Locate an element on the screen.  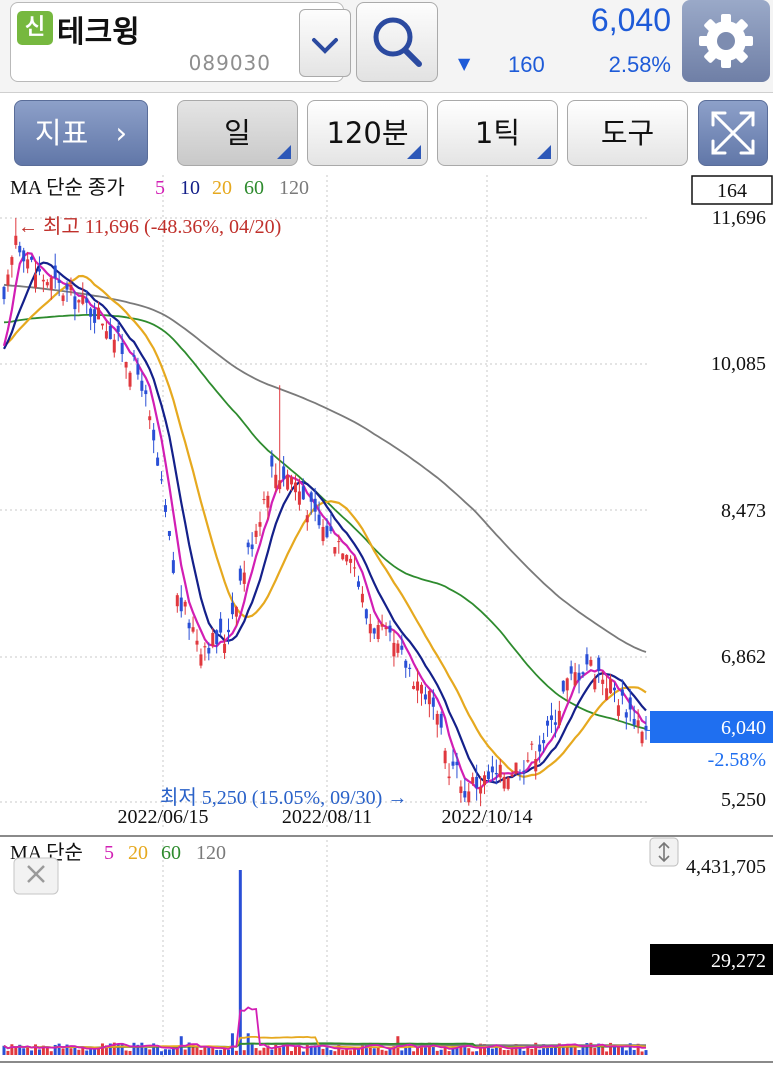
legend-ma120: 120 is located at coordinates (294, 188).